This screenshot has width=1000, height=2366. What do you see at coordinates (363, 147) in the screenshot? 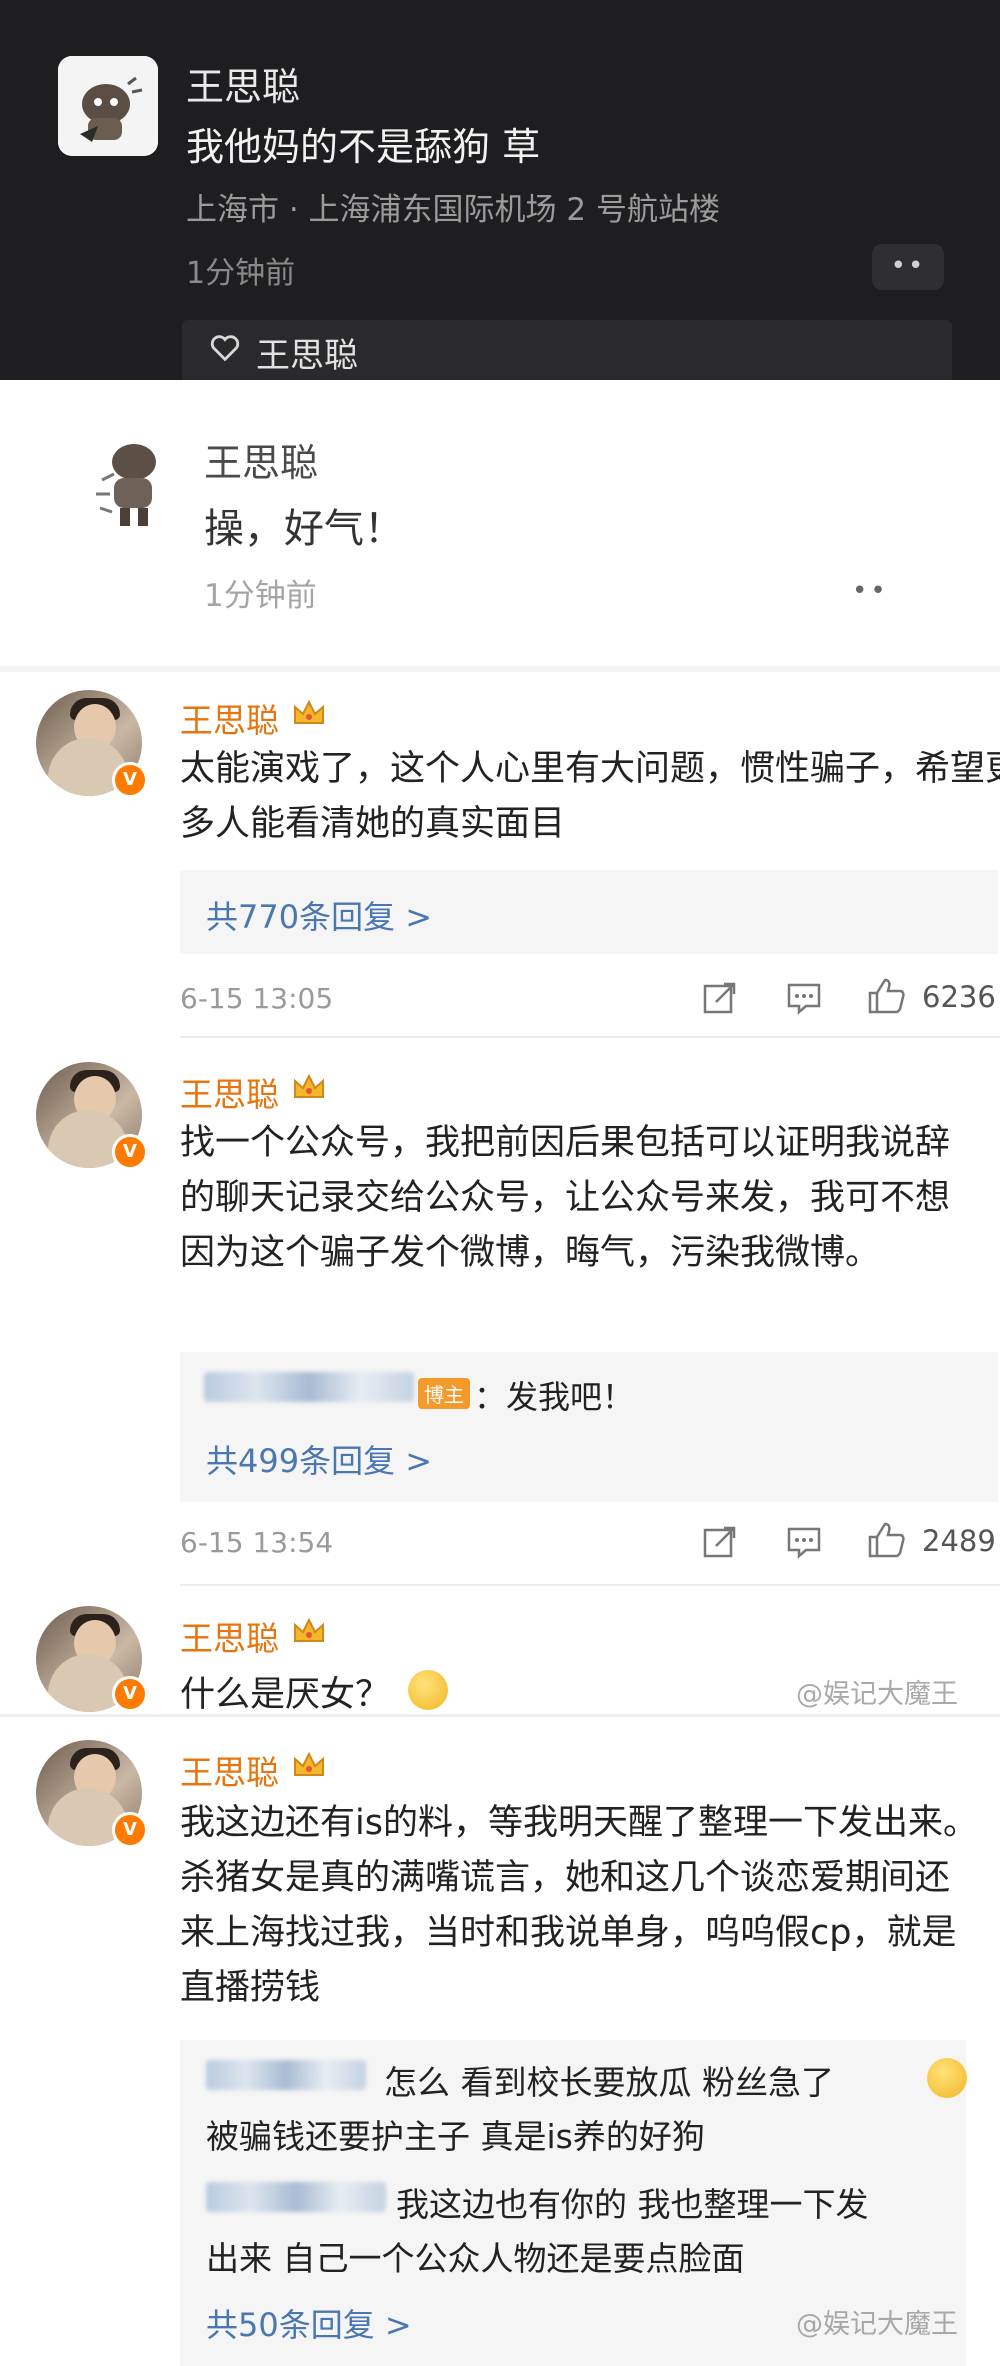
I see `dark-post-text: 我他妈的不是舔狗 草` at bounding box center [363, 147].